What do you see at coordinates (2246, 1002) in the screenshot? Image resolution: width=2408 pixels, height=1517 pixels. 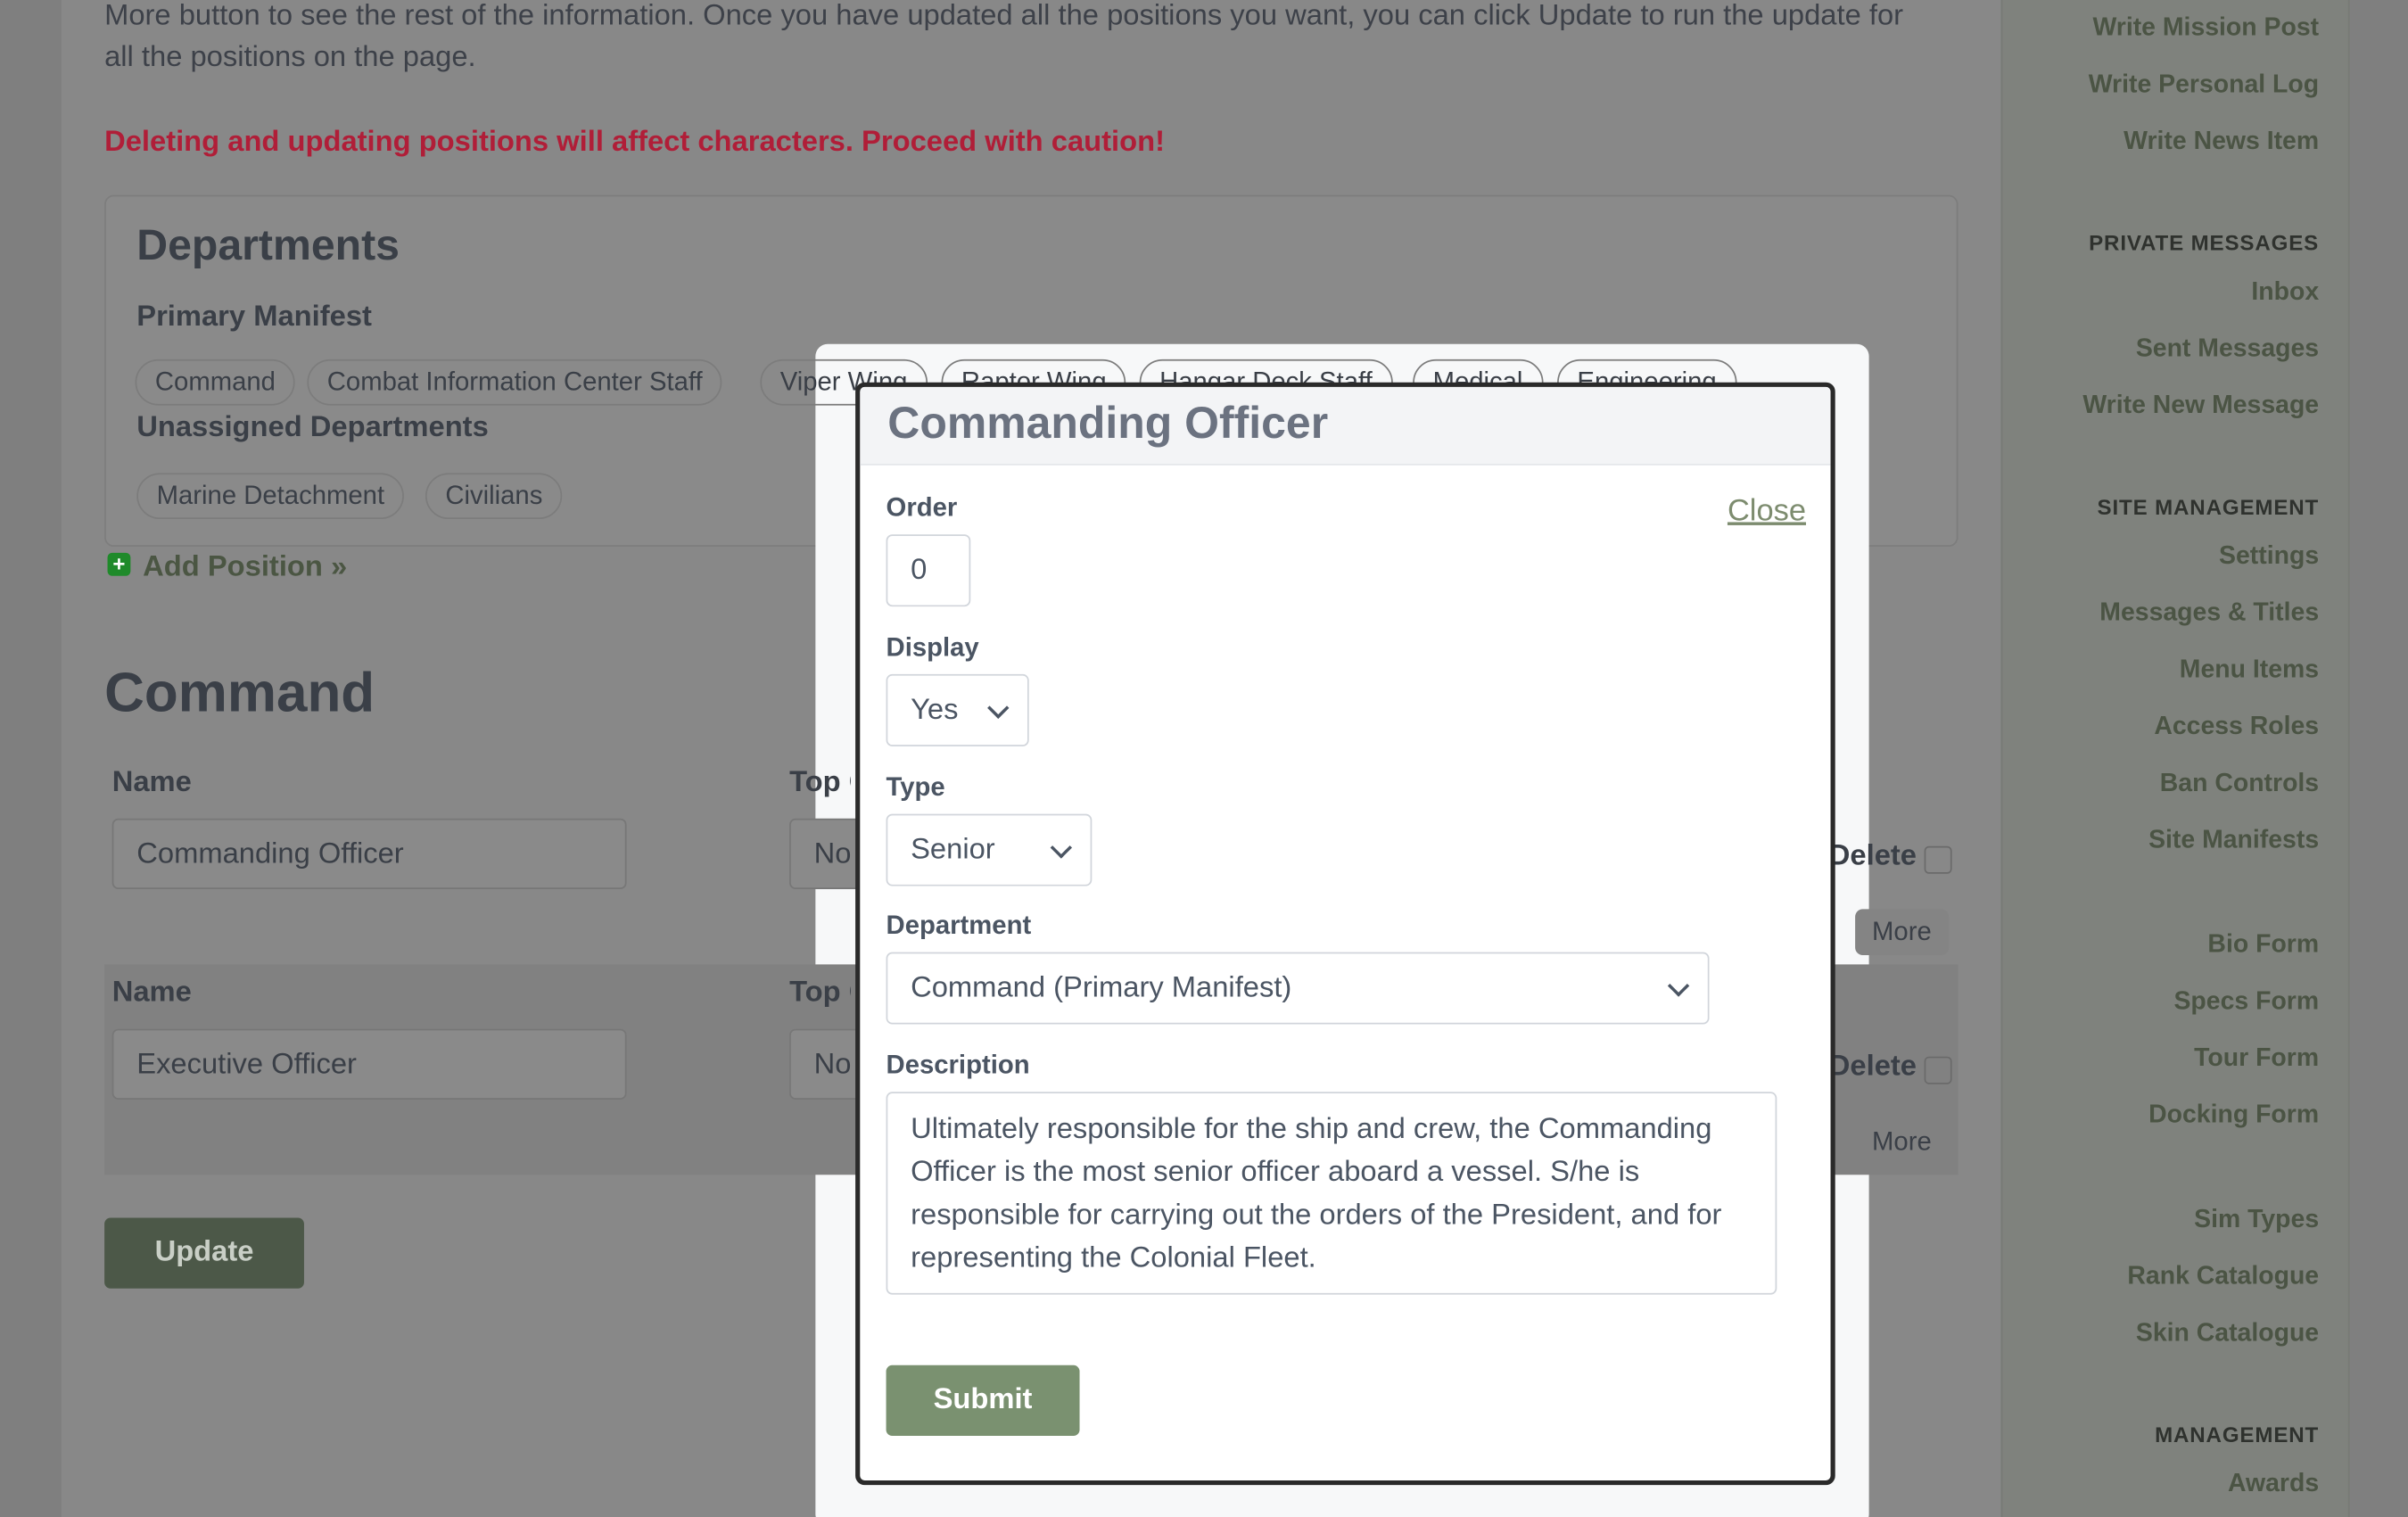 I see `sidebar-link: Specs Form` at bounding box center [2246, 1002].